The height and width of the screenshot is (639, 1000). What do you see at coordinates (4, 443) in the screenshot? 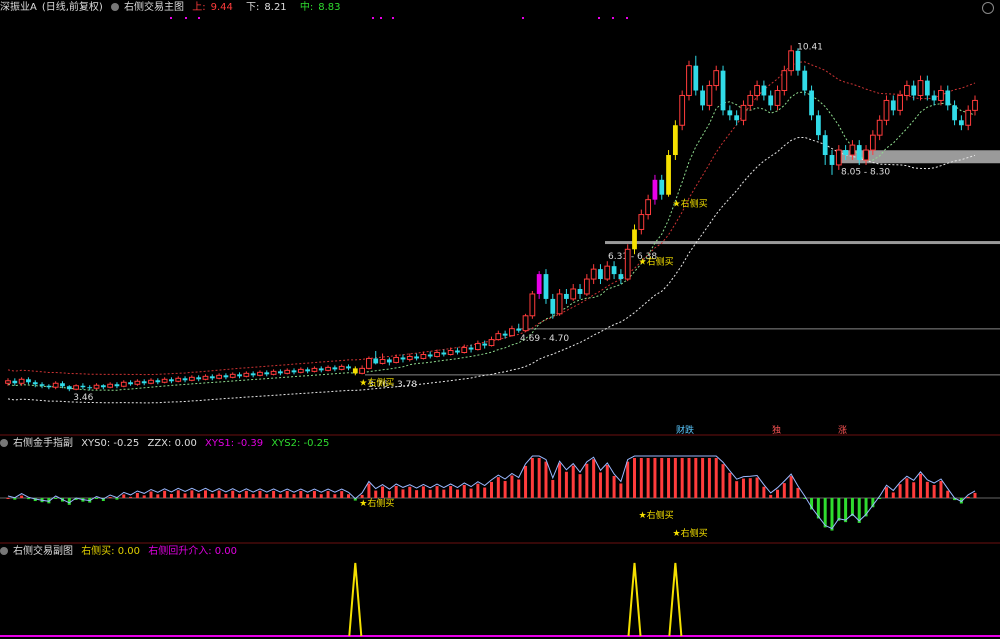
I see `sub1-dot-icon` at bounding box center [4, 443].